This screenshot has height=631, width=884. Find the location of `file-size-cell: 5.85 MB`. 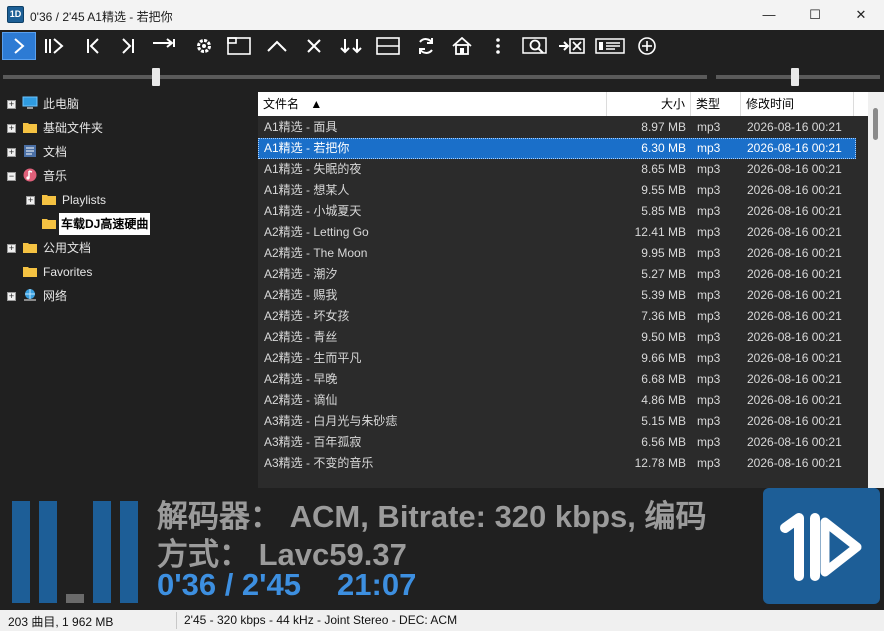

file-size-cell: 5.85 MB is located at coordinates (663, 211).